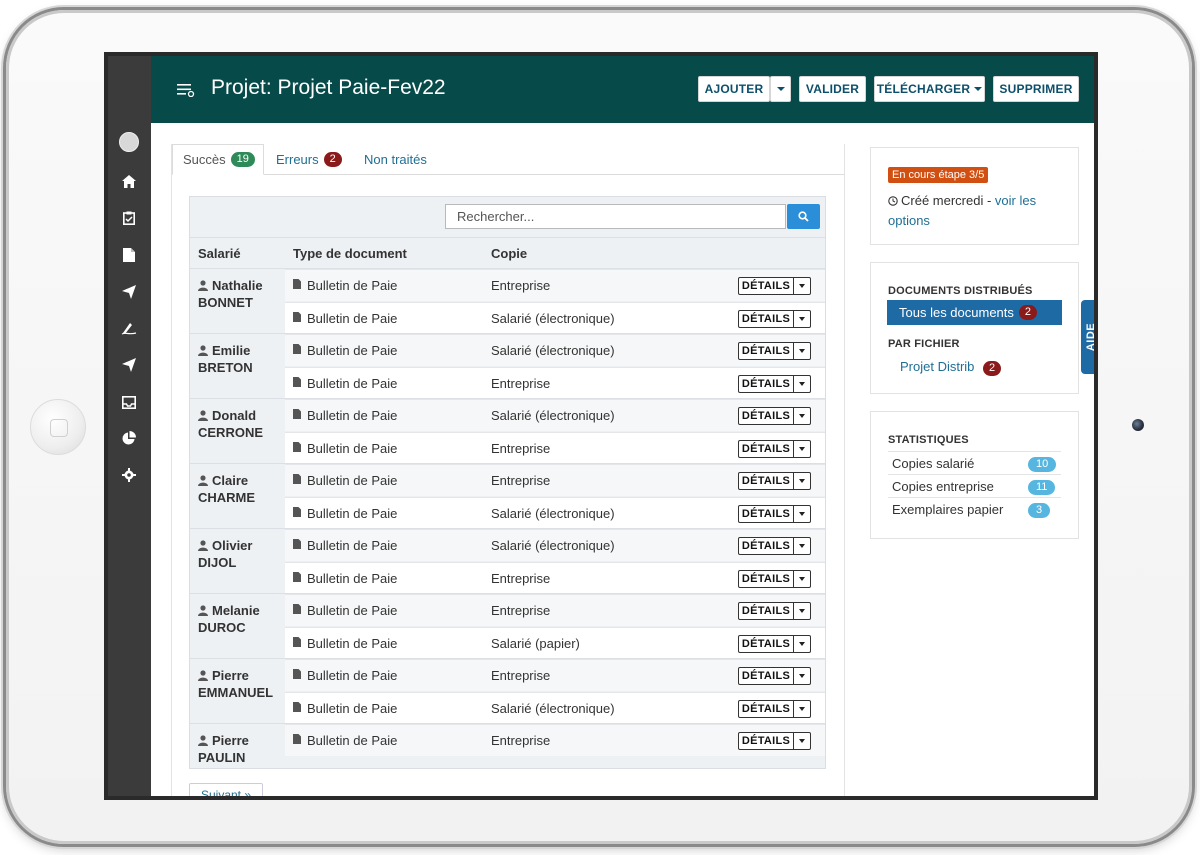 Image resolution: width=1200 pixels, height=855 pixels. Describe the element at coordinates (218, 159) in the screenshot. I see `tab-success: Succès 19` at that location.